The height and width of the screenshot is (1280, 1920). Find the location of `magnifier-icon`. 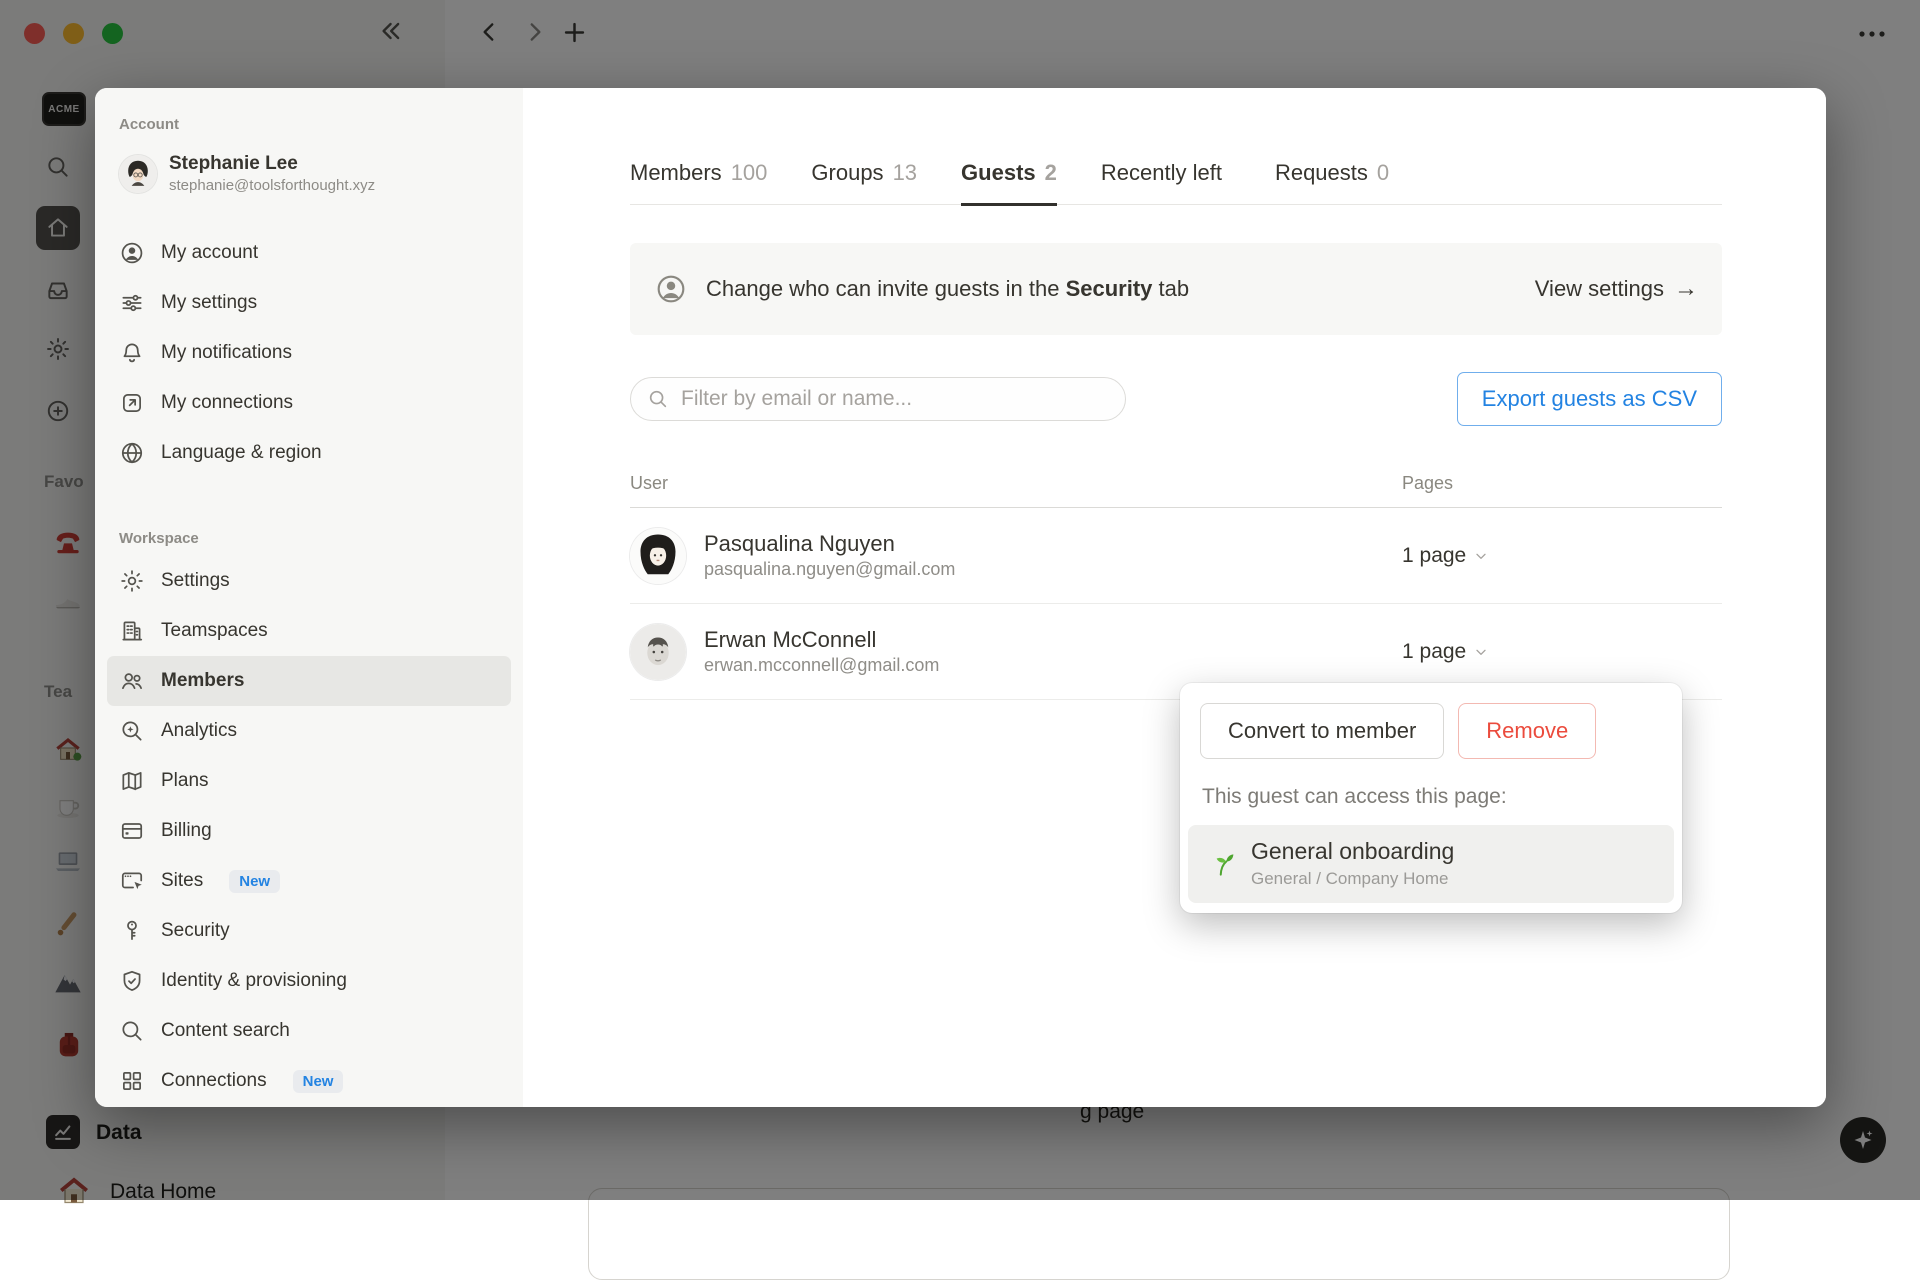

magnifier-icon is located at coordinates (132, 1031).